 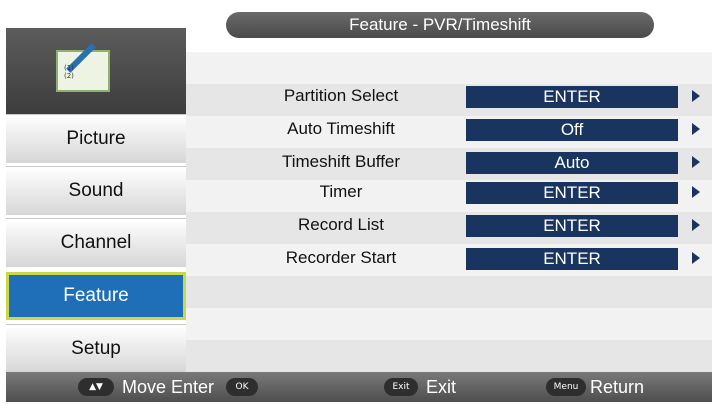 I want to click on setting-row-record-list: Record List ENTER, so click(x=449, y=225).